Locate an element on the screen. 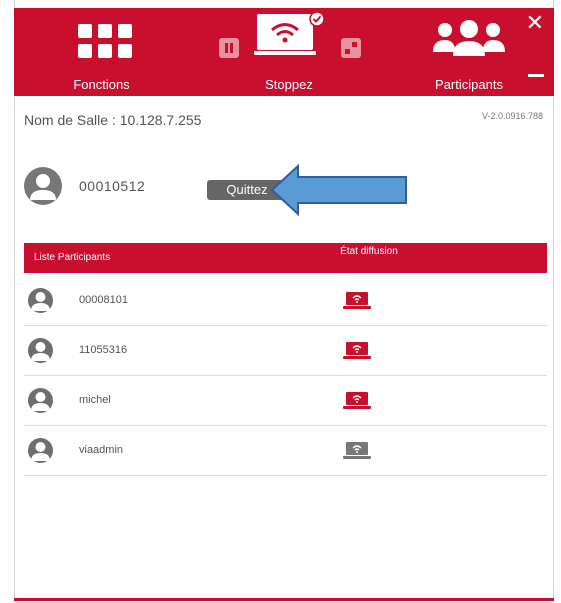 This screenshot has height=603, width=561. cast-screen-icon is located at coordinates (289, 33).